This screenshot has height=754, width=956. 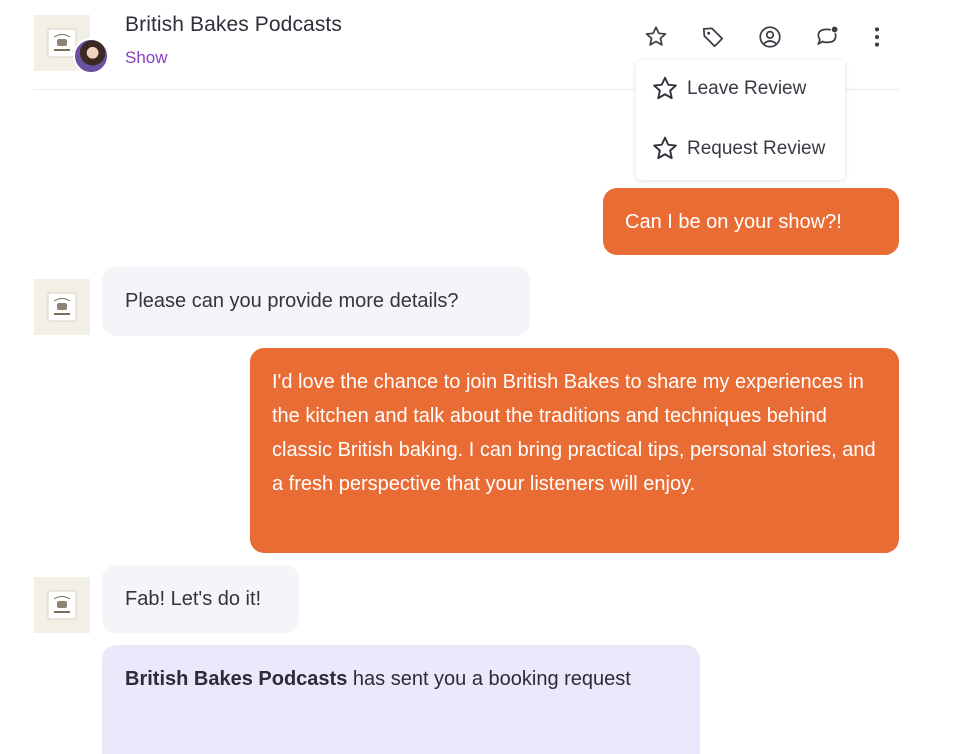 I want to click on leave-review-menu-item: Leave Review, so click(x=740, y=89).